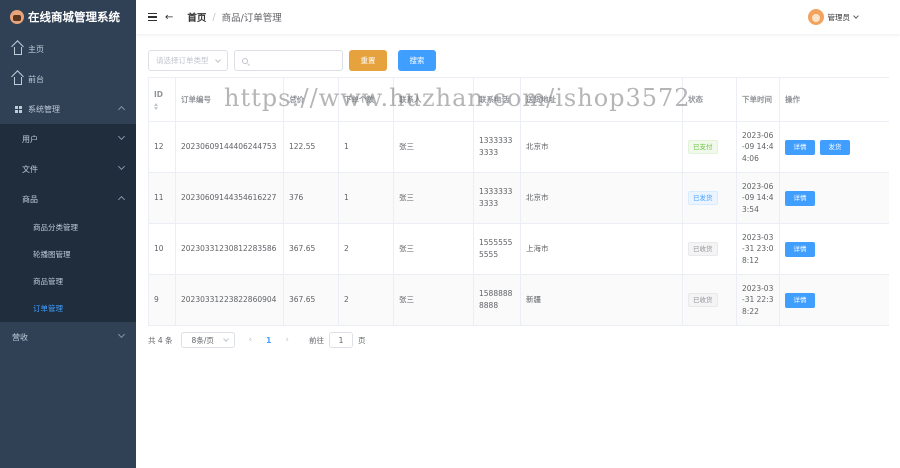 Image resolution: width=900 pixels, height=468 pixels. Describe the element at coordinates (68, 169) in the screenshot. I see `sidebar-item-files: 文件` at that location.